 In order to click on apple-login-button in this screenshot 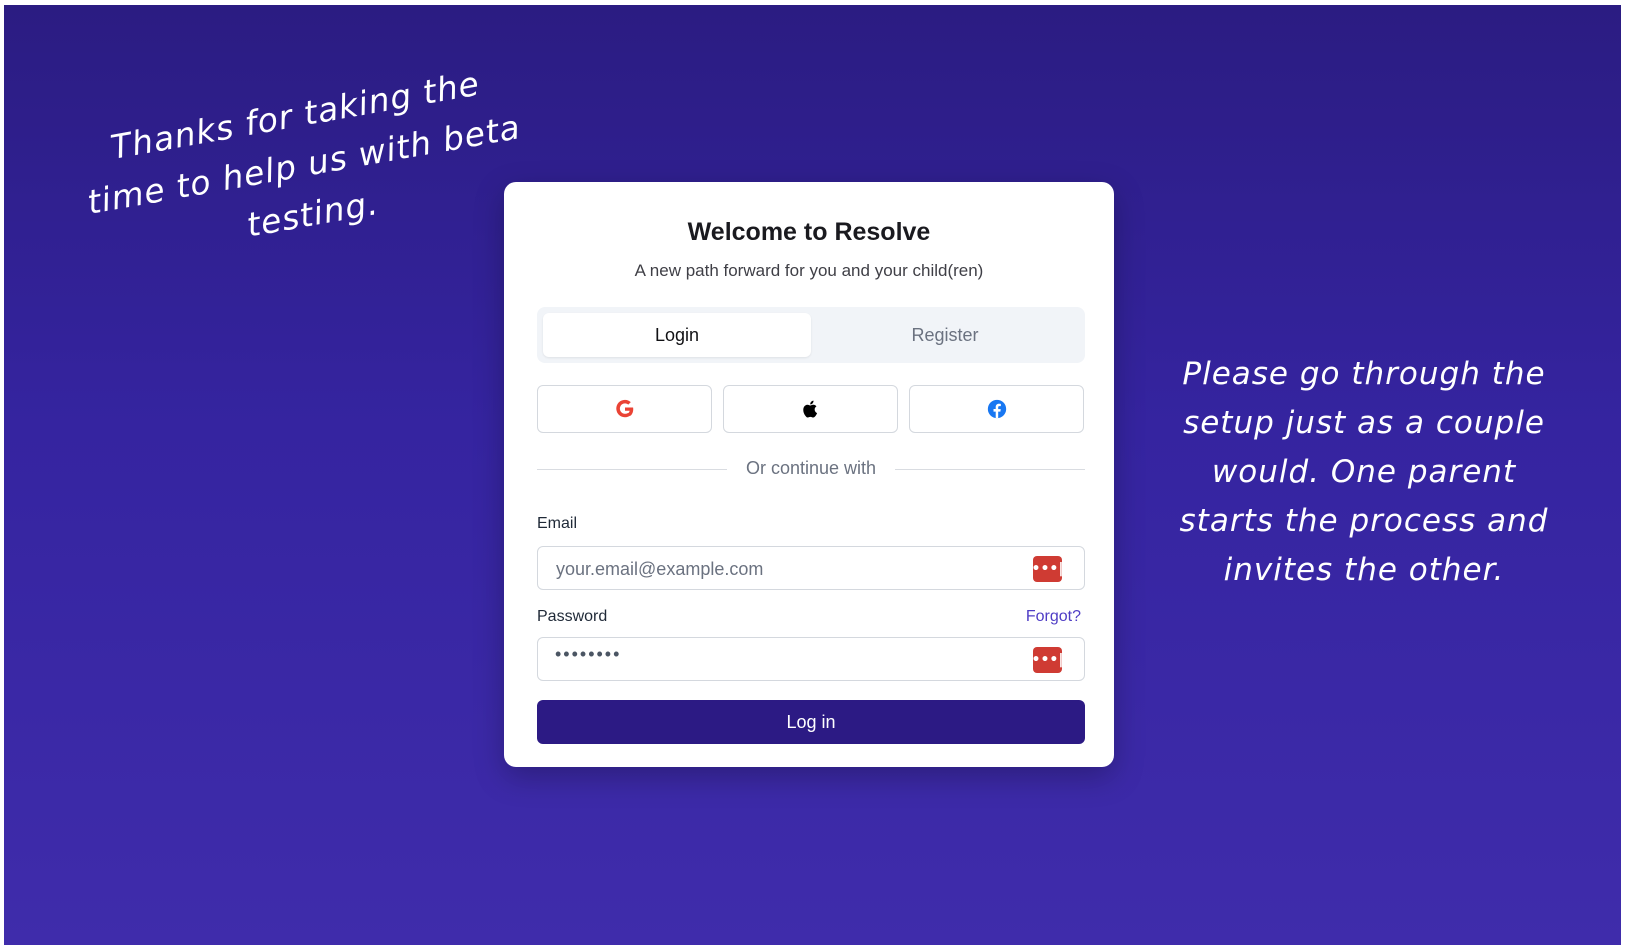, I will do `click(810, 409)`.